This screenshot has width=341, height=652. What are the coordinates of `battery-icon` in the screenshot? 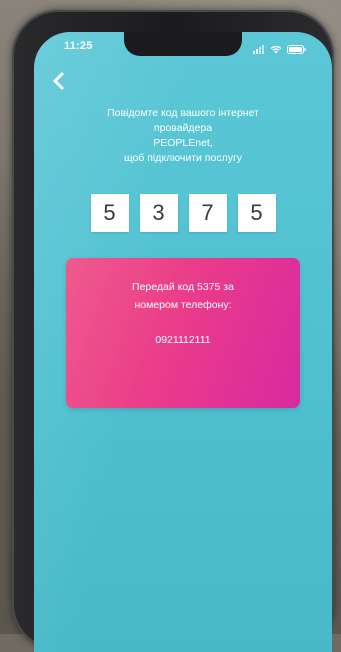 It's located at (296, 50).